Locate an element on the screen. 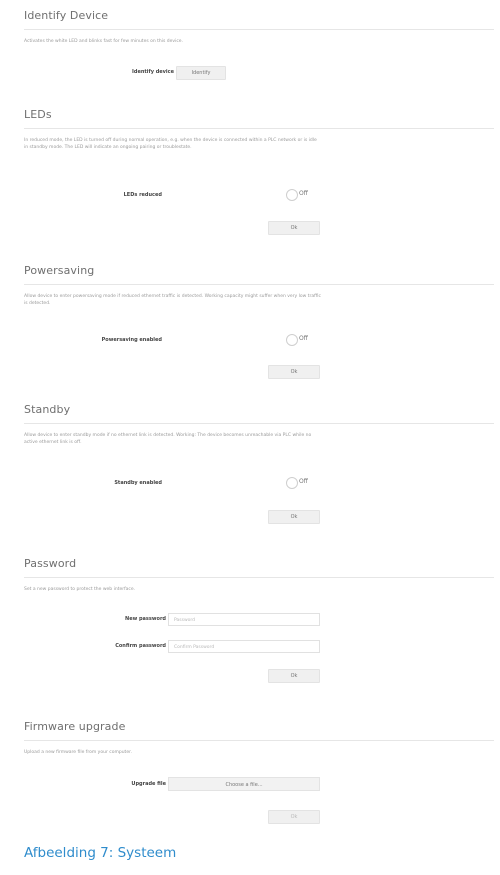 The image size is (500, 875). section-title: Identify Device is located at coordinates (66, 15).